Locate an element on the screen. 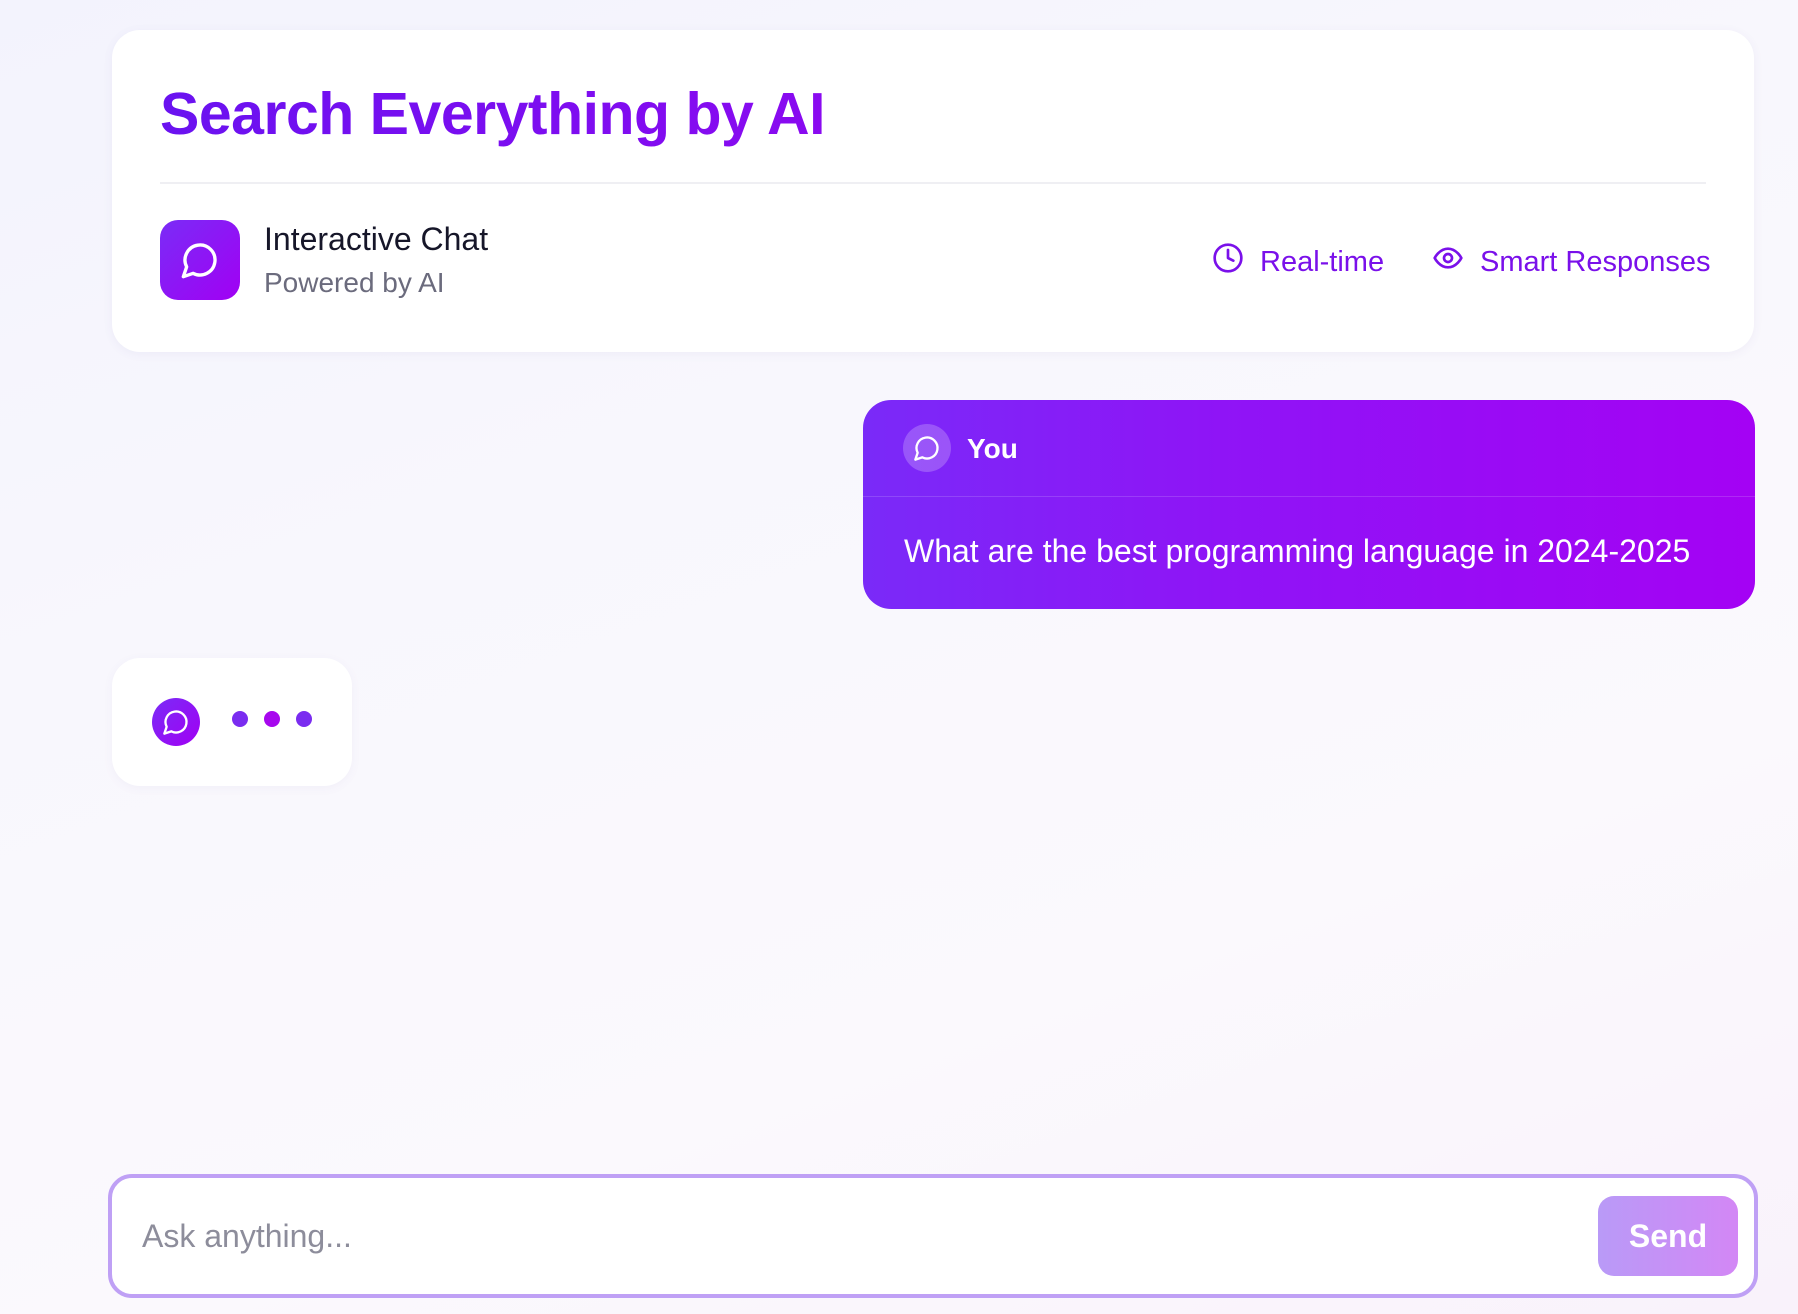 The height and width of the screenshot is (1314, 1798). eye-icon is located at coordinates (1448, 262).